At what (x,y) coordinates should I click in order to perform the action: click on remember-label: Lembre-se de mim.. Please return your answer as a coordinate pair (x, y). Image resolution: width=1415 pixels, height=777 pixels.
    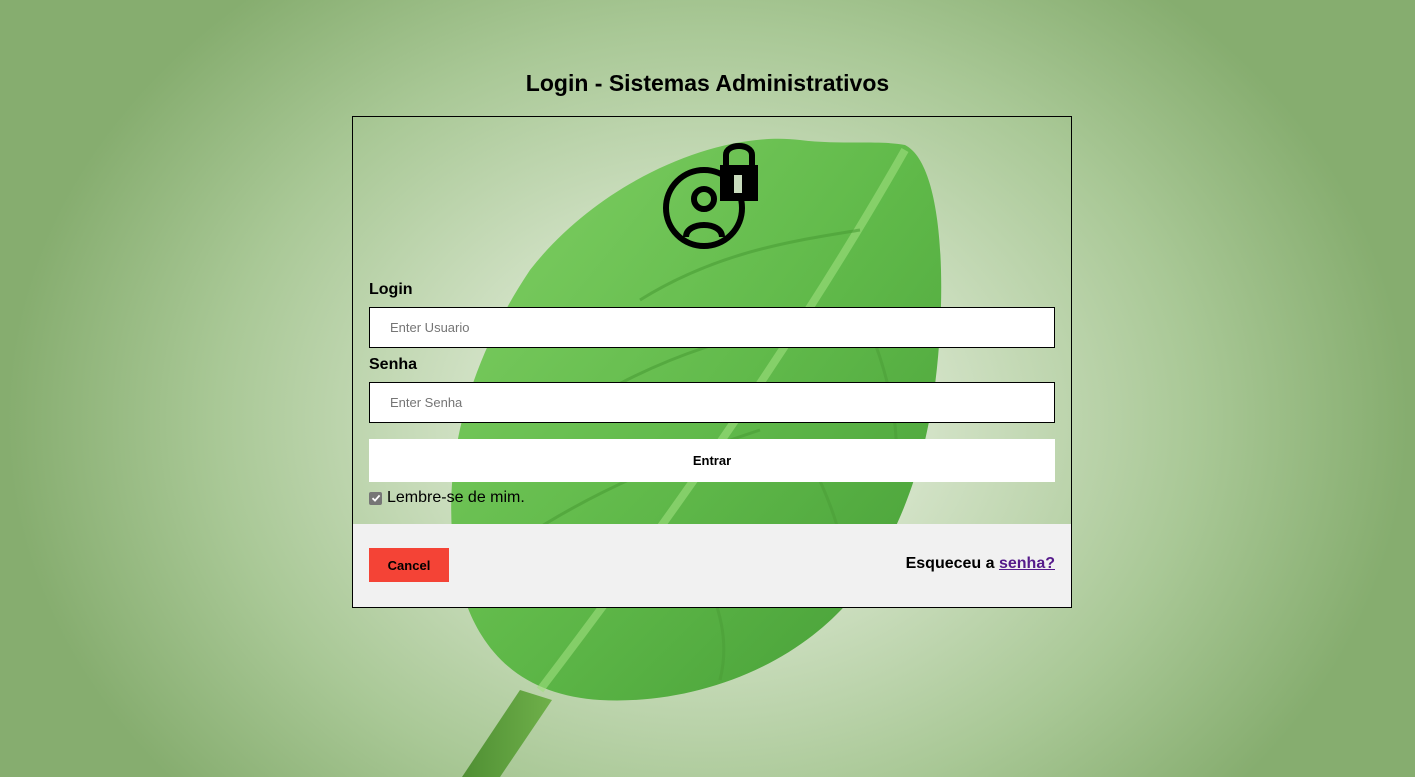
    Looking at the image, I should click on (456, 497).